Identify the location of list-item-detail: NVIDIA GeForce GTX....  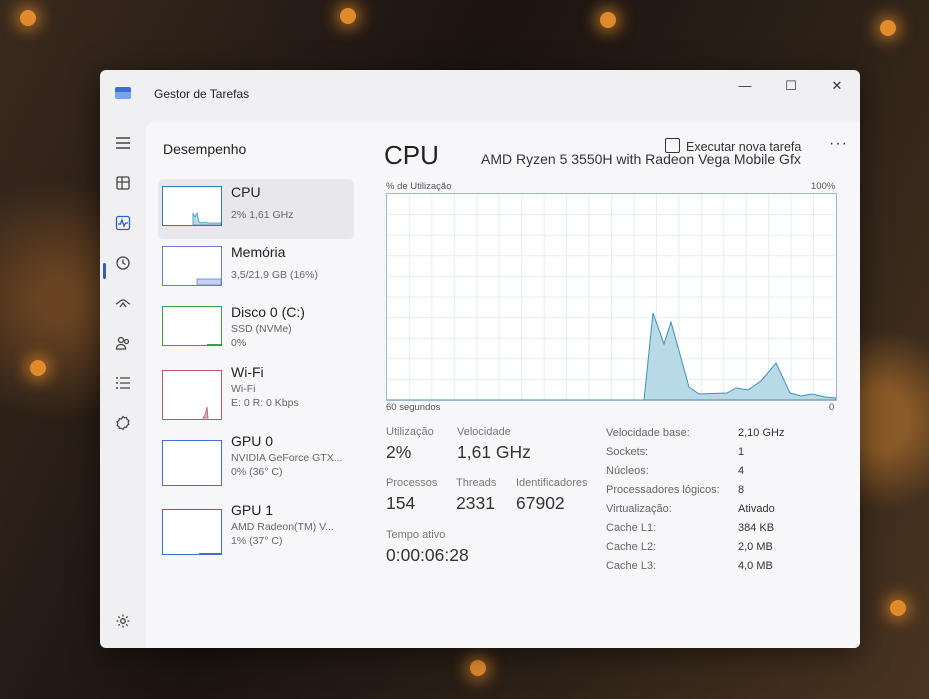
(287, 458).